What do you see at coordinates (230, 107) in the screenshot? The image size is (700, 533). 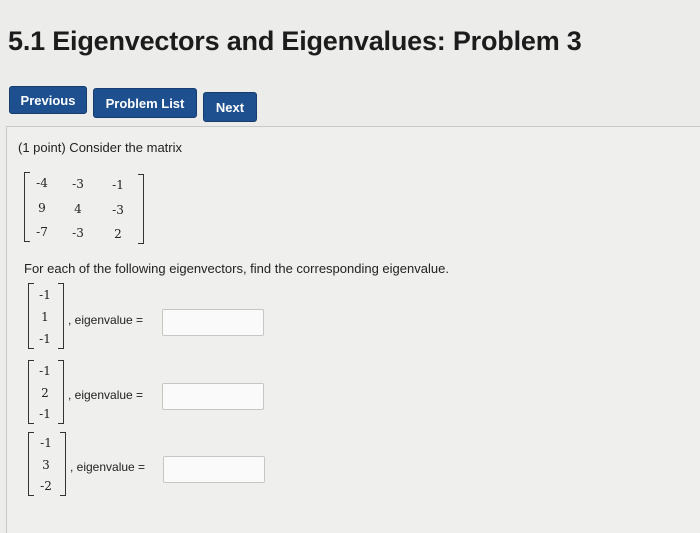 I see `next-button: Next` at bounding box center [230, 107].